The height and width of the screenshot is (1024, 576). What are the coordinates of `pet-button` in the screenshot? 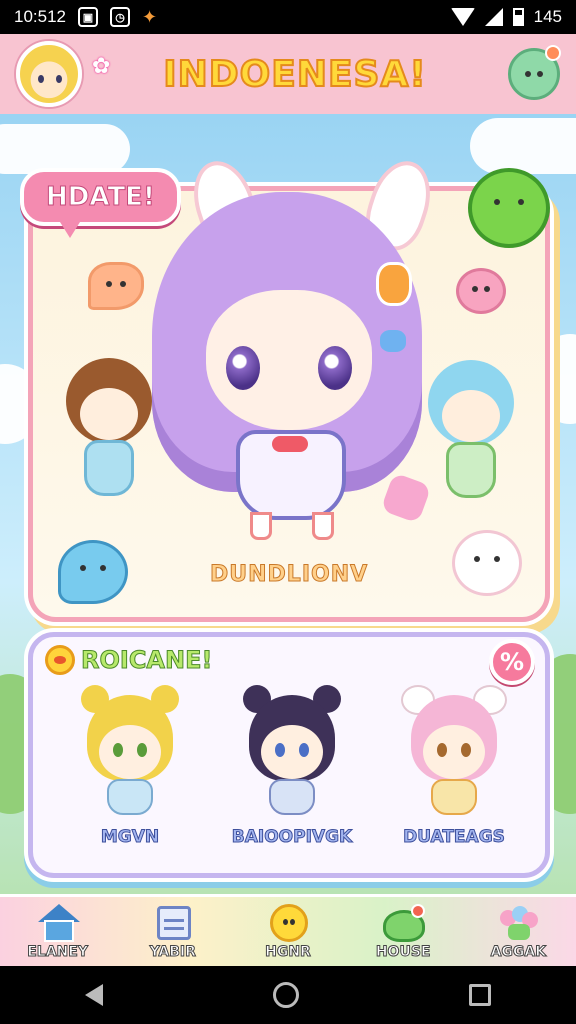 It's located at (534, 72).